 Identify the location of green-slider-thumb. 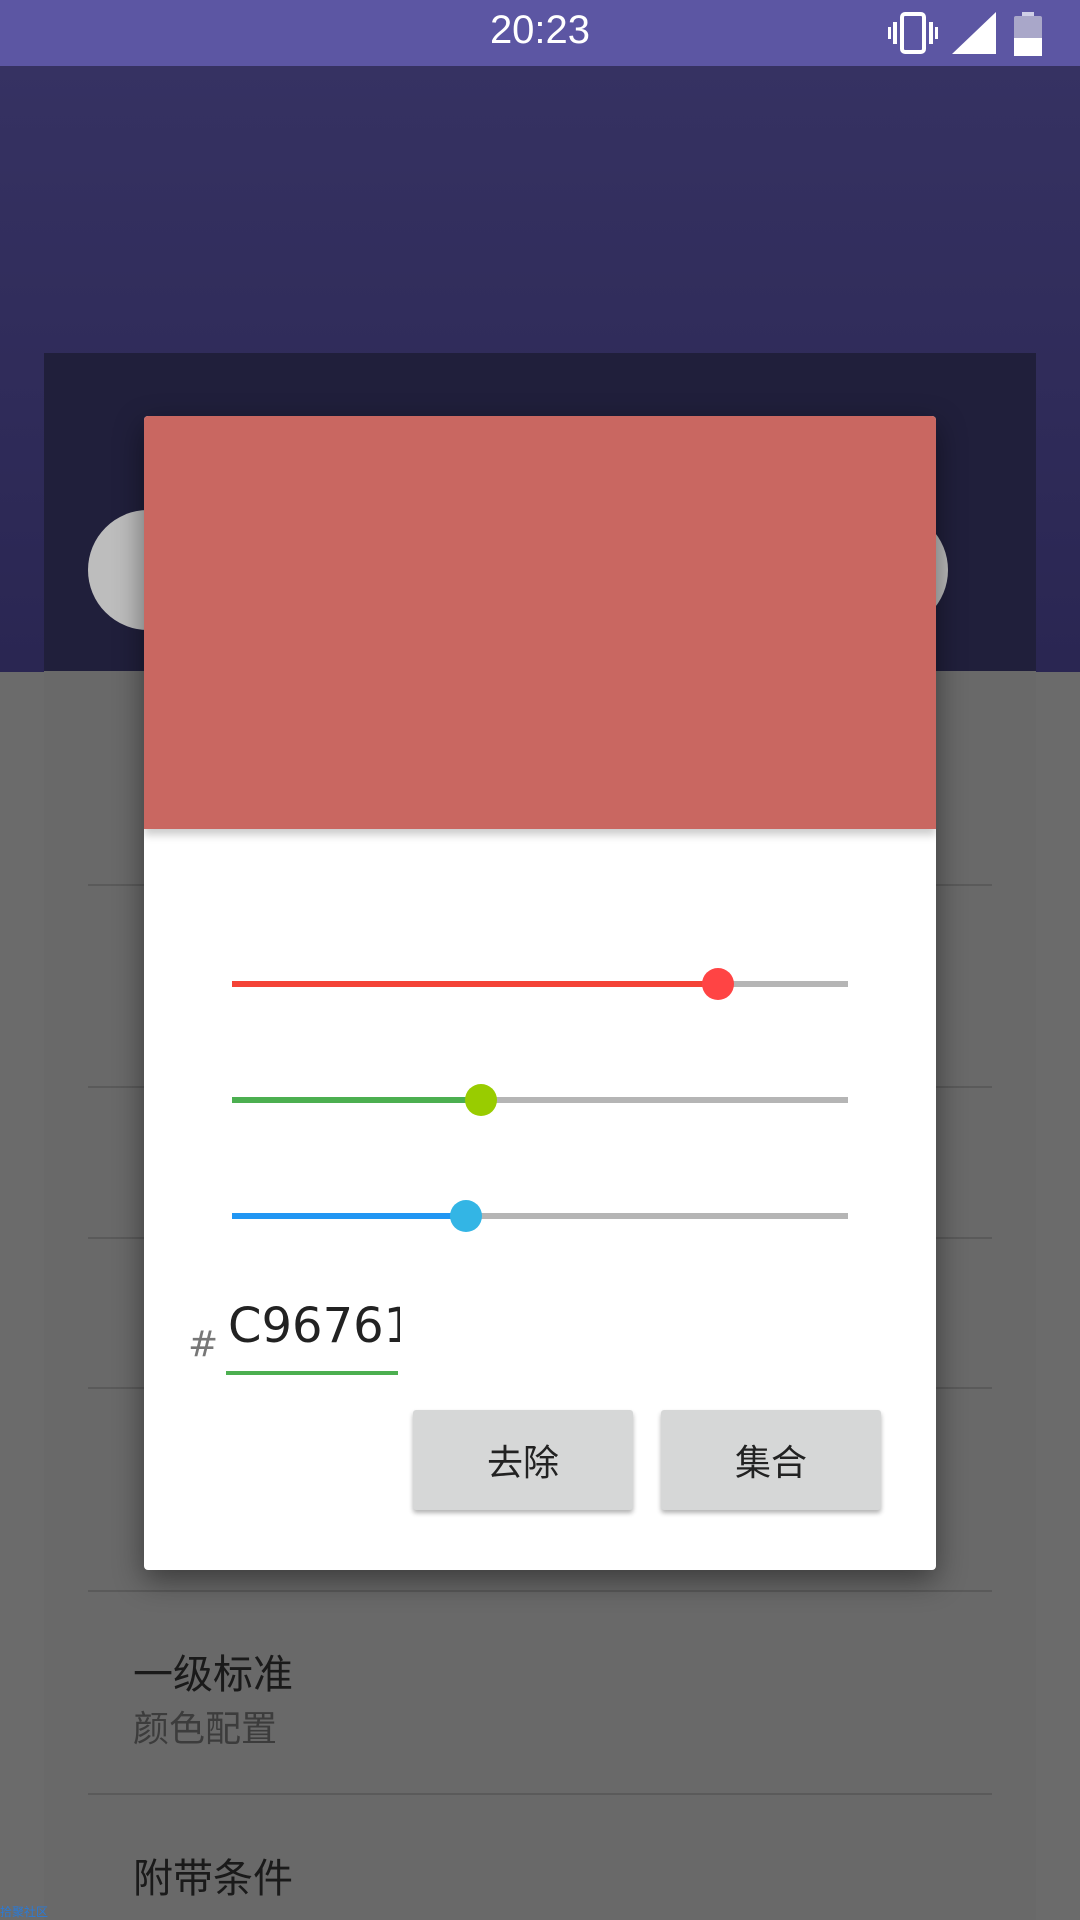
(480, 1100).